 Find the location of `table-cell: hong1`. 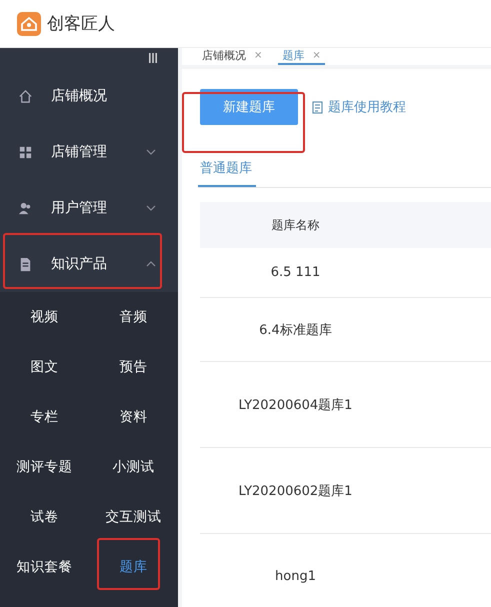

table-cell: hong1 is located at coordinates (295, 576).